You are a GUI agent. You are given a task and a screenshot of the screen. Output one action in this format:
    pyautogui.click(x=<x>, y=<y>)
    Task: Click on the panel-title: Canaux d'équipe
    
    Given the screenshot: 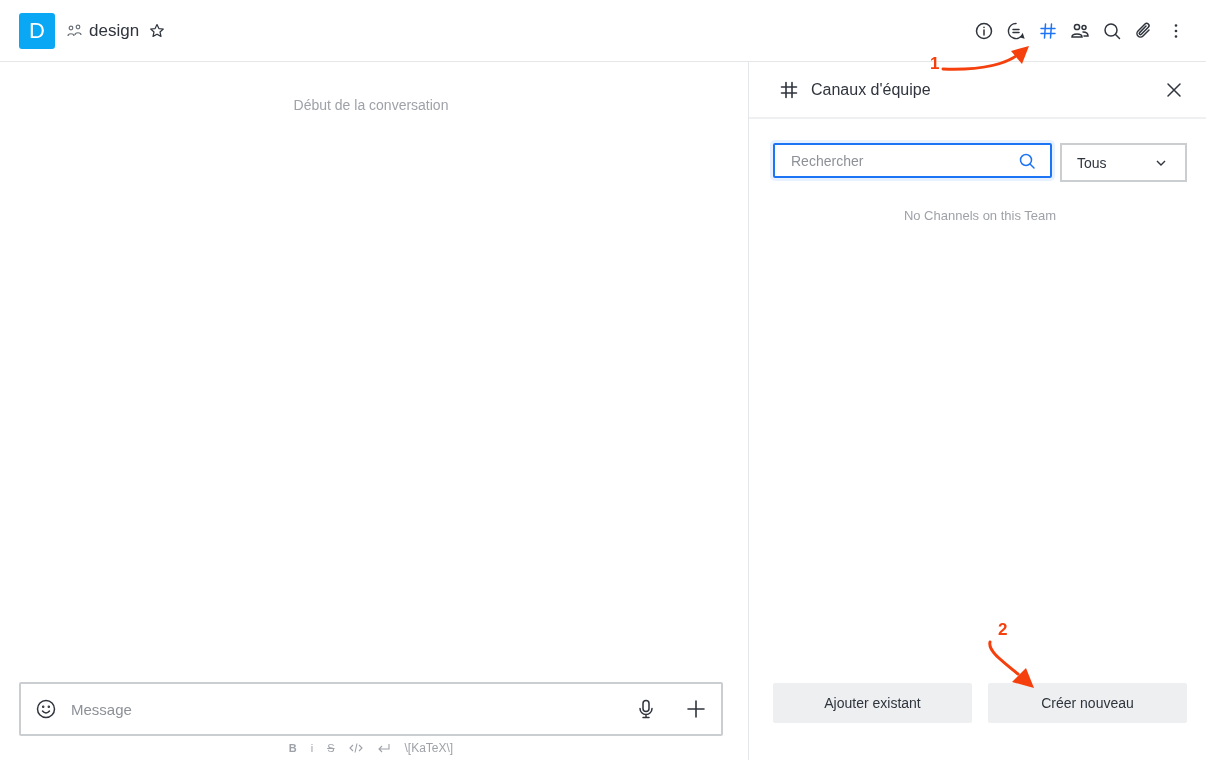 What is the action you would take?
    pyautogui.click(x=871, y=89)
    